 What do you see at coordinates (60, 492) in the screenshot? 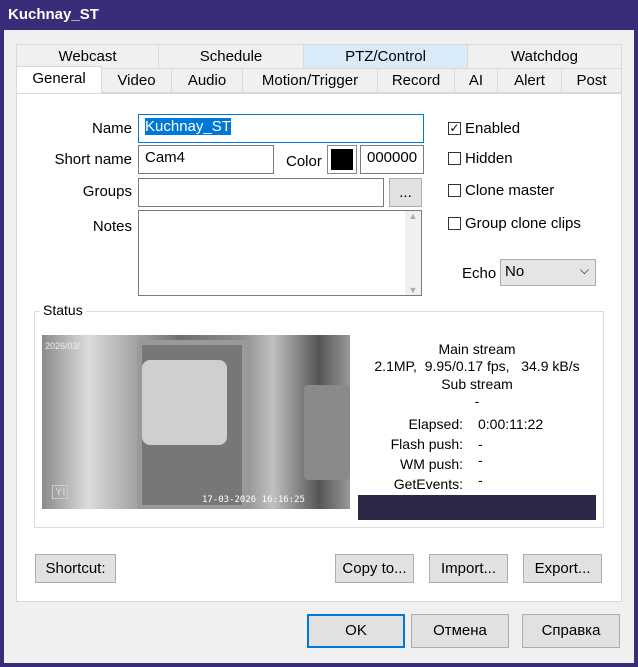
I see `yi-logo: YI` at bounding box center [60, 492].